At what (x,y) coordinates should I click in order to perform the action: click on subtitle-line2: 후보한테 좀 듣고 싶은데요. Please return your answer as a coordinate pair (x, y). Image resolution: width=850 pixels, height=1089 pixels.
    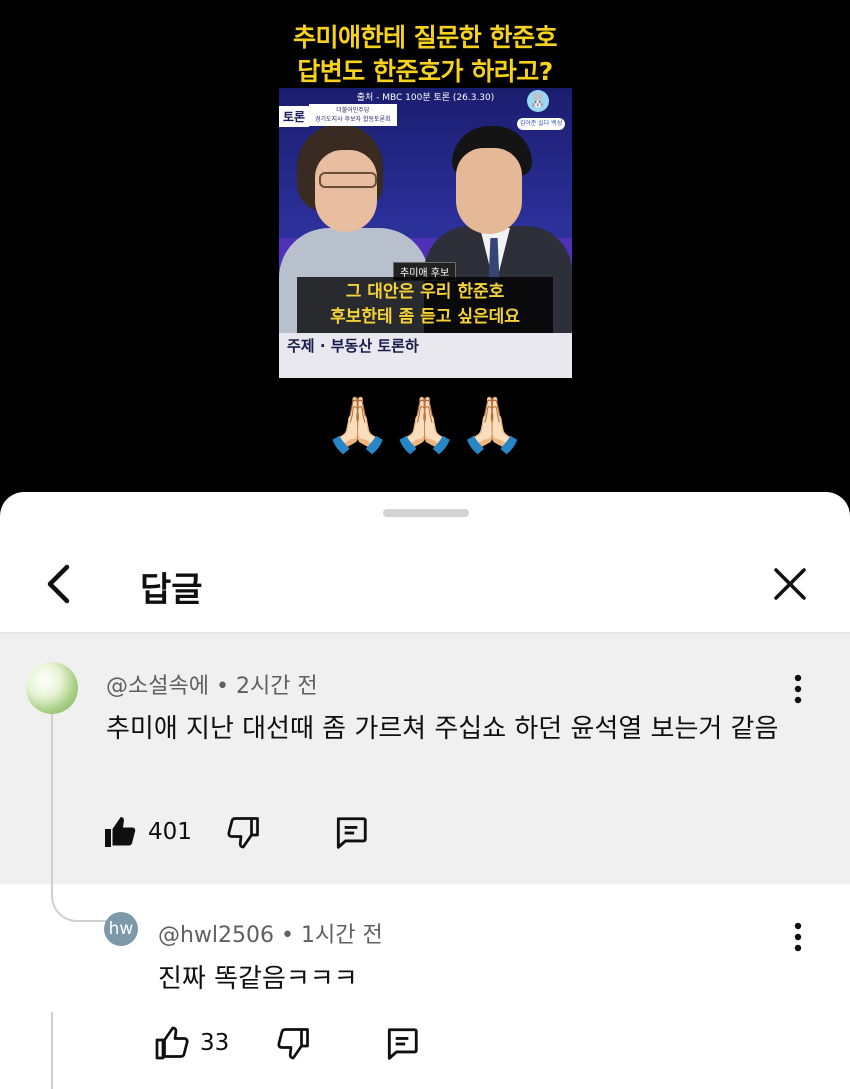
    Looking at the image, I should click on (425, 317).